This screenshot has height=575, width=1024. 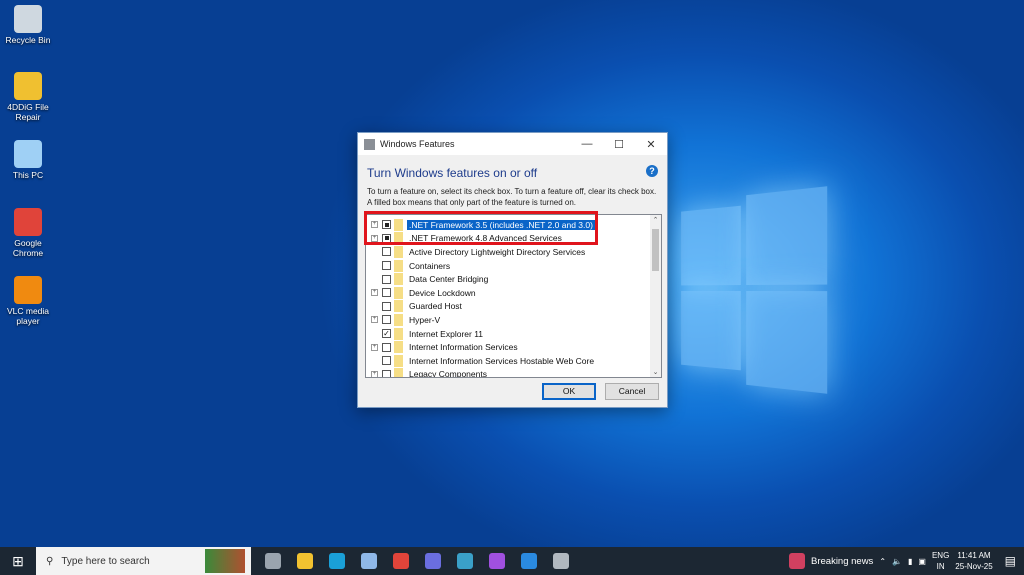 I want to click on clock: 11:41 AM 25-Nov-25, so click(x=973, y=561).